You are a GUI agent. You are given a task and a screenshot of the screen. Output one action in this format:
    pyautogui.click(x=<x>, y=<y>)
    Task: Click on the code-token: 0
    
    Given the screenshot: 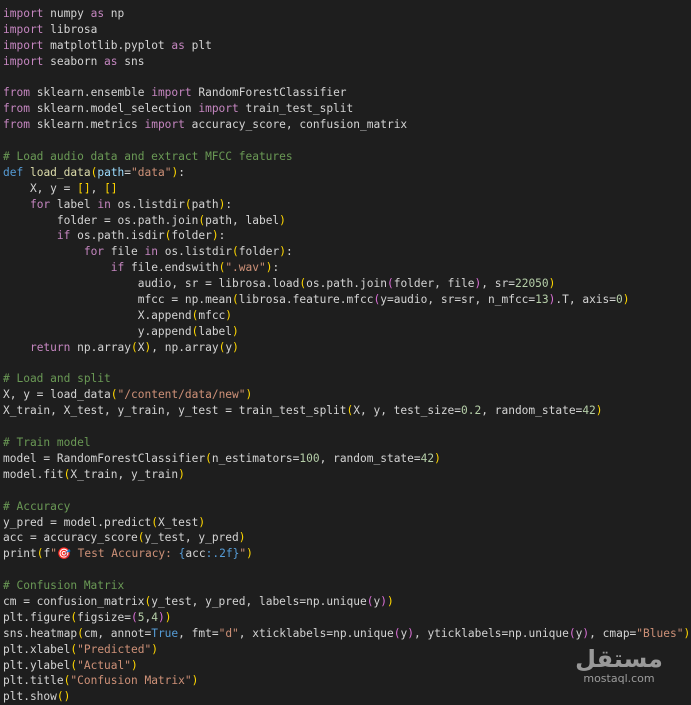 What is the action you would take?
    pyautogui.click(x=619, y=300)
    